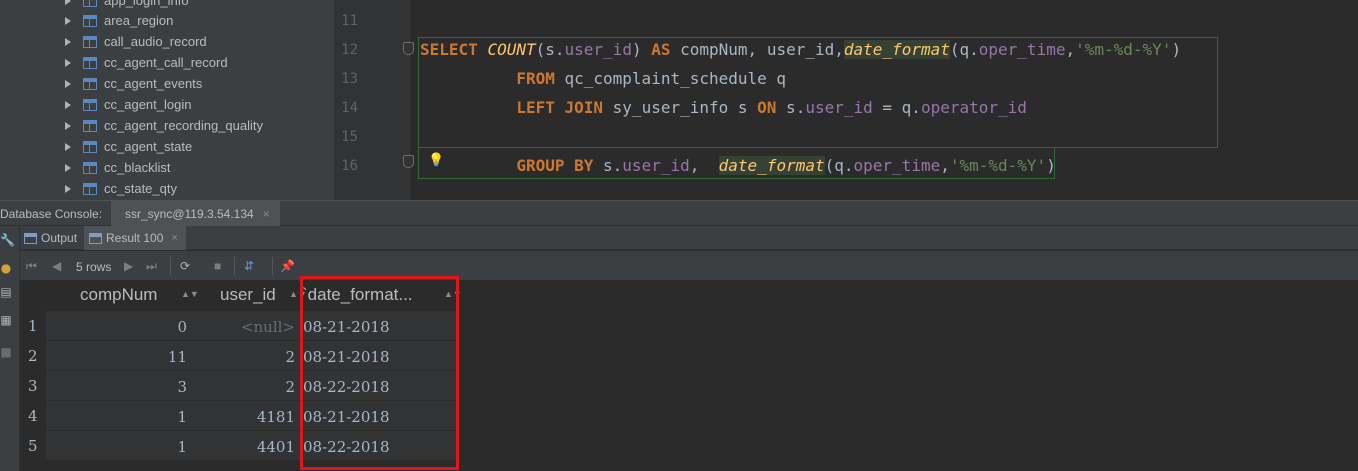 Image resolution: width=1358 pixels, height=471 pixels. What do you see at coordinates (243, 416) in the screenshot?
I see `cell-user-id: 4181` at bounding box center [243, 416].